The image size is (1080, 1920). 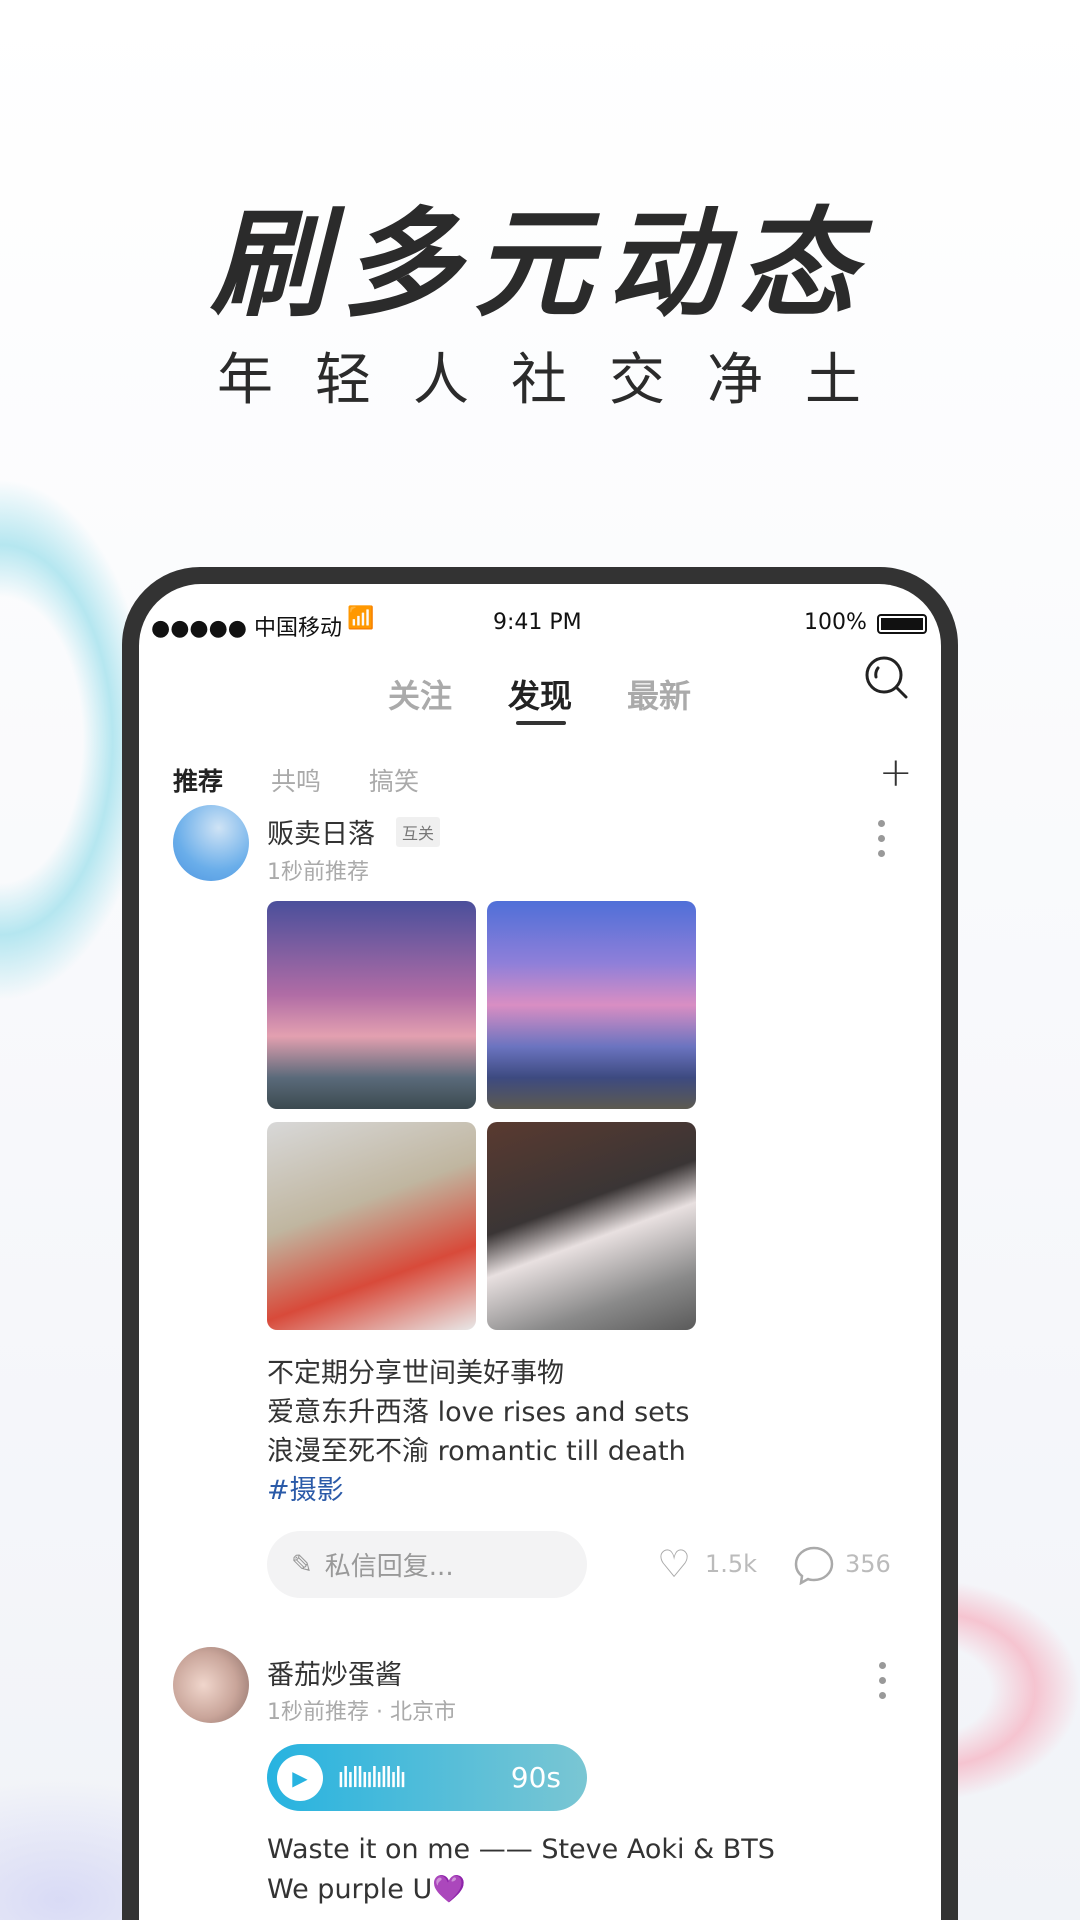 I want to click on tab-discover: 发现, so click(x=540, y=694).